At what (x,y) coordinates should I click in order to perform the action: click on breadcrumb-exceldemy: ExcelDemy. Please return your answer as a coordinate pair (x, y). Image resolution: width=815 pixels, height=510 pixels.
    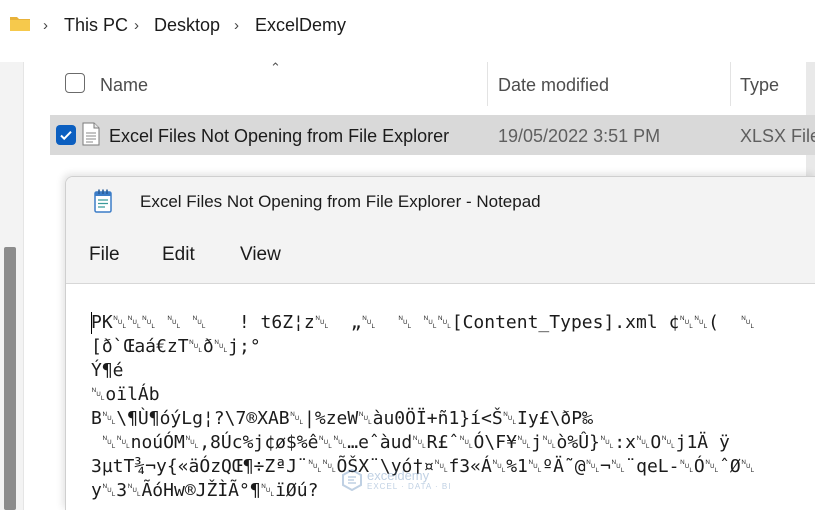
    Looking at the image, I should click on (300, 25).